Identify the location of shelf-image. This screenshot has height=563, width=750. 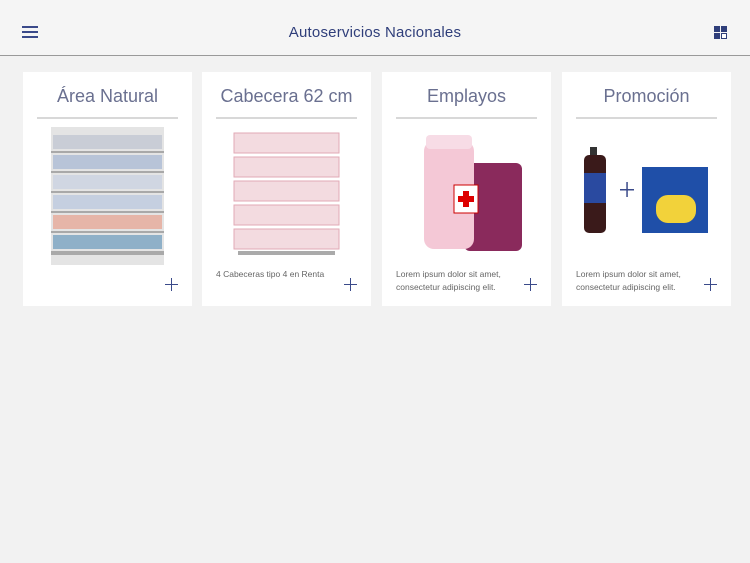
(107, 196).